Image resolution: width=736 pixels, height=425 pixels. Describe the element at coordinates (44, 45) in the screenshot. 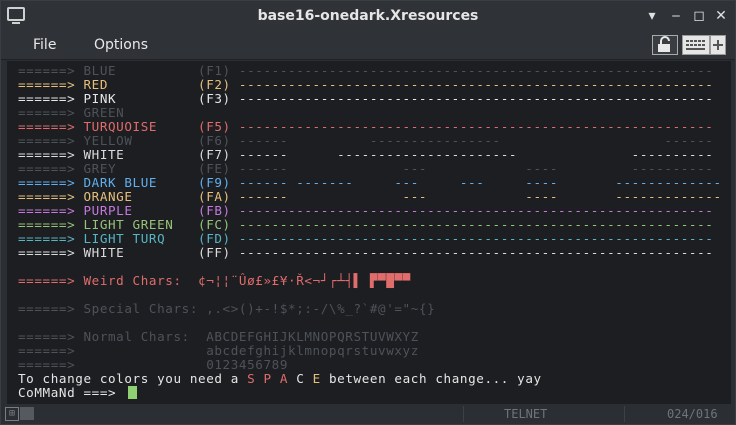

I see `menu-file: File` at that location.